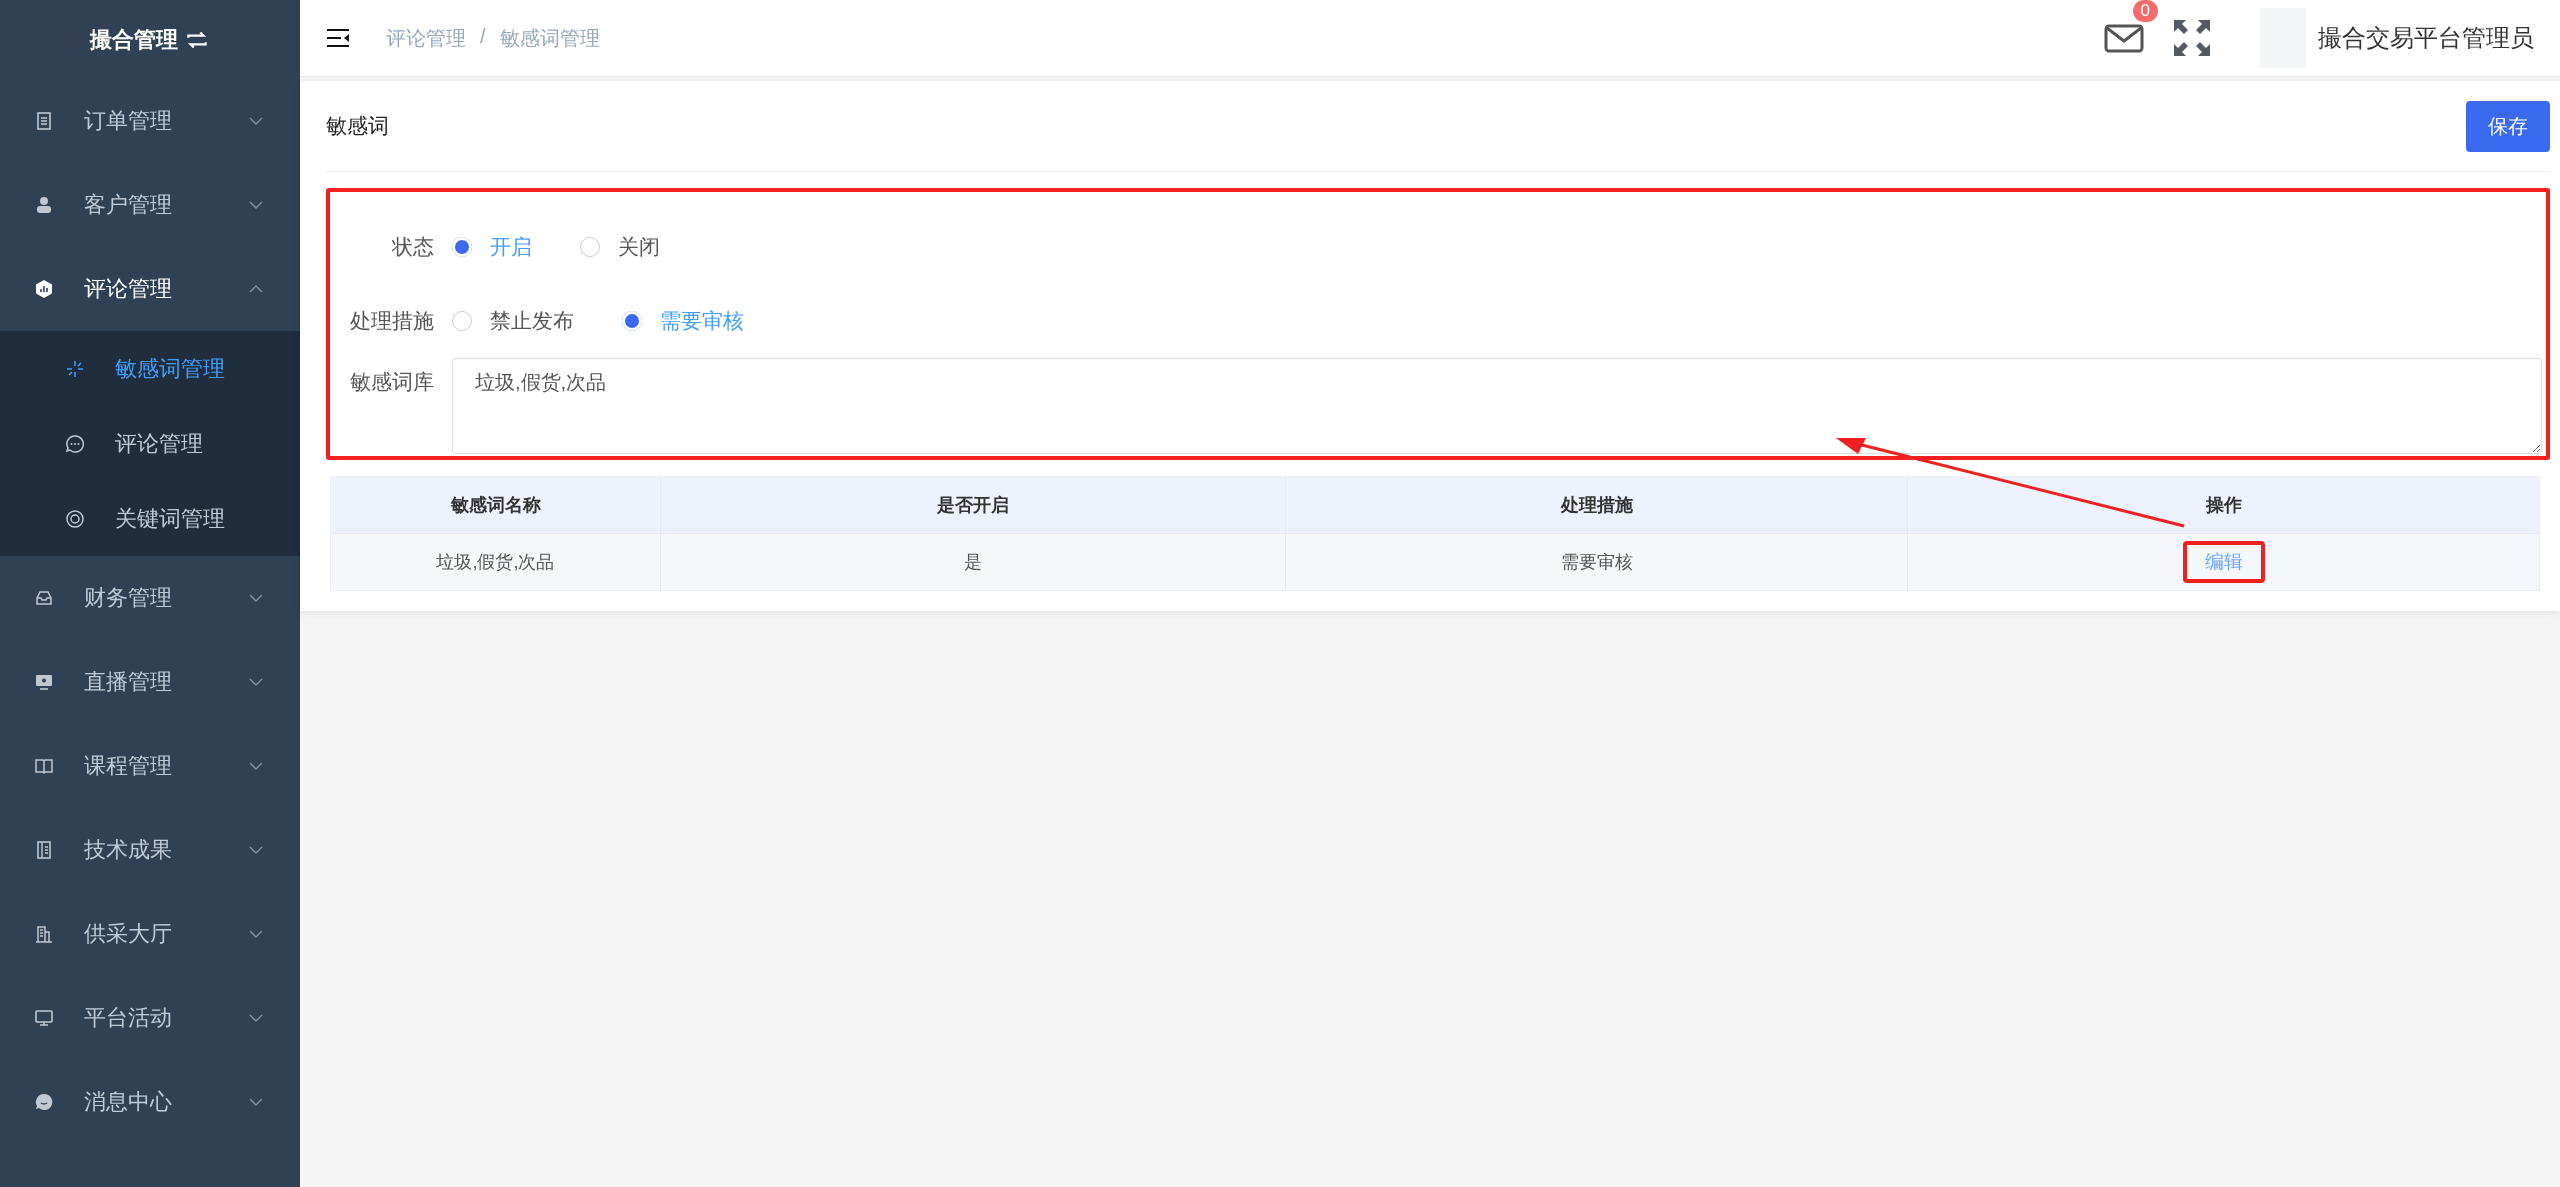 This screenshot has width=2560, height=1187. I want to click on monitor-icon, so click(44, 1018).